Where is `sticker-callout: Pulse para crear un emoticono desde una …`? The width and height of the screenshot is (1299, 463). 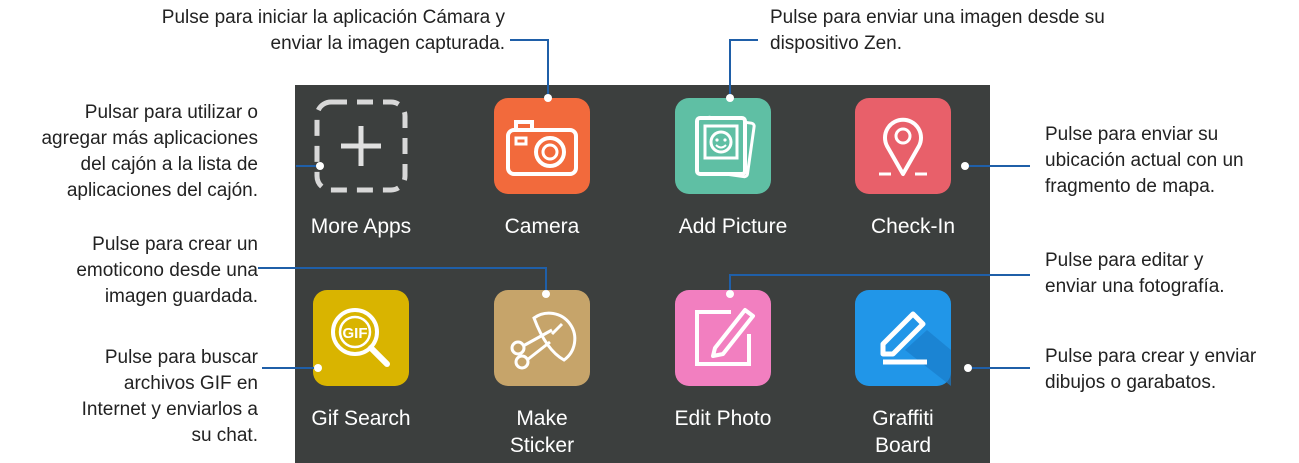
sticker-callout: Pulse para crear un emoticono desde una … is located at coordinates (139, 271).